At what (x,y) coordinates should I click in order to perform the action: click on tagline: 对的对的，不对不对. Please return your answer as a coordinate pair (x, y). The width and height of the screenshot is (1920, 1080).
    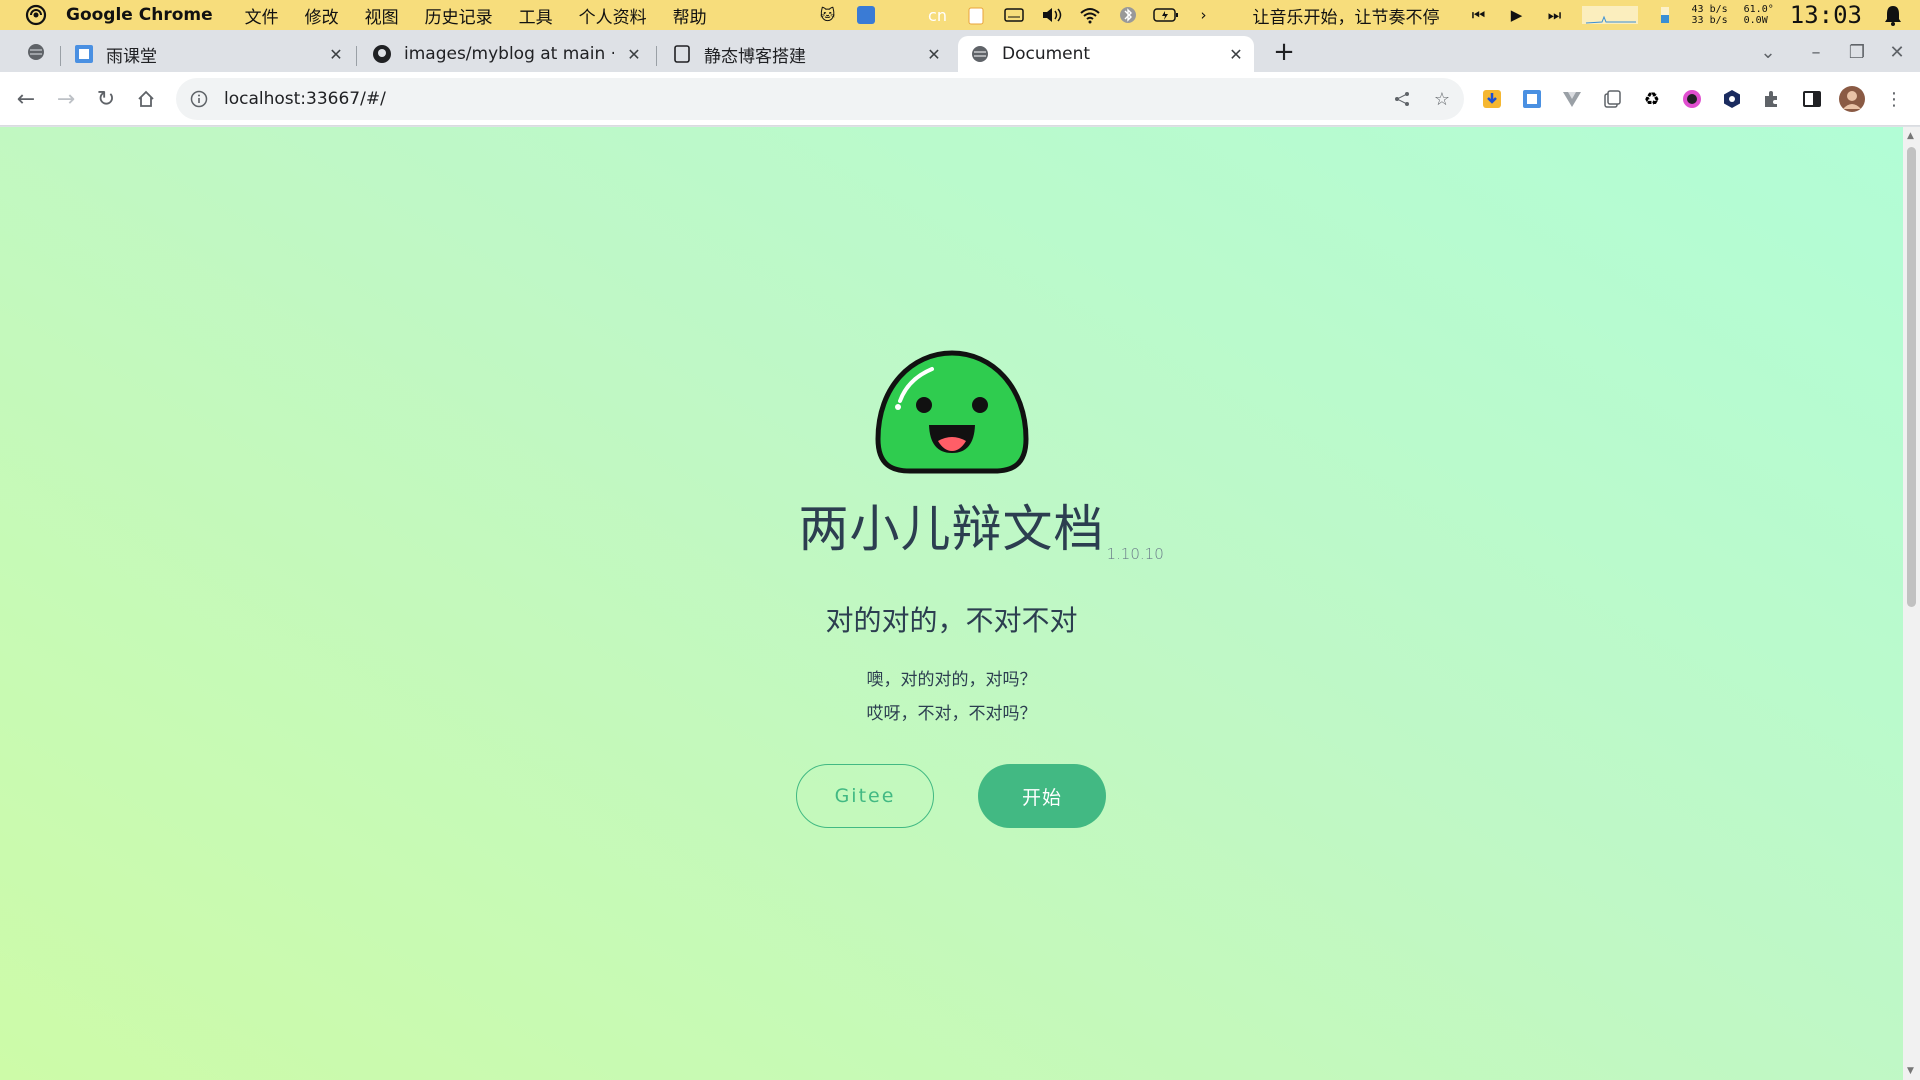
    Looking at the image, I should click on (951, 620).